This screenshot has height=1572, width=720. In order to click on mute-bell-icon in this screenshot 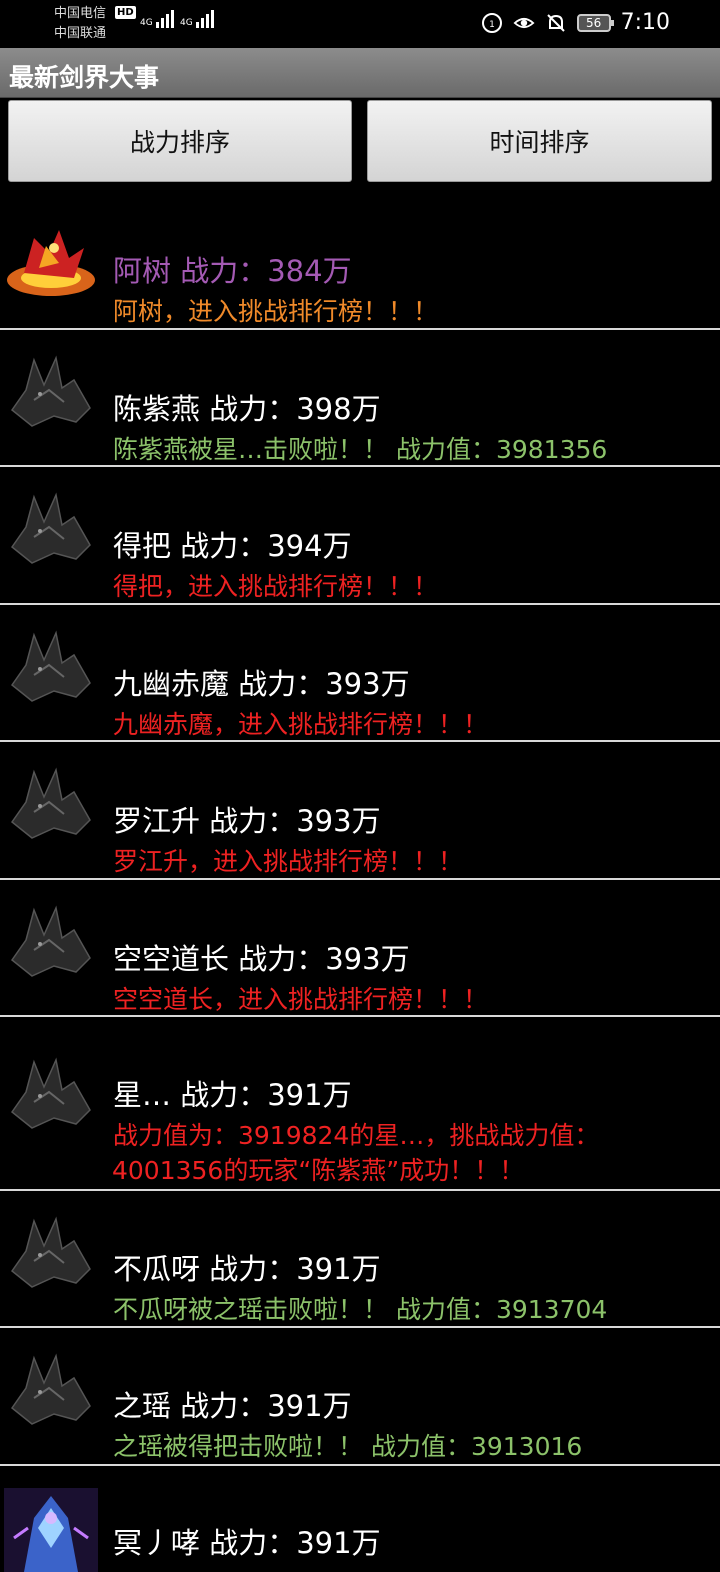, I will do `click(556, 23)`.